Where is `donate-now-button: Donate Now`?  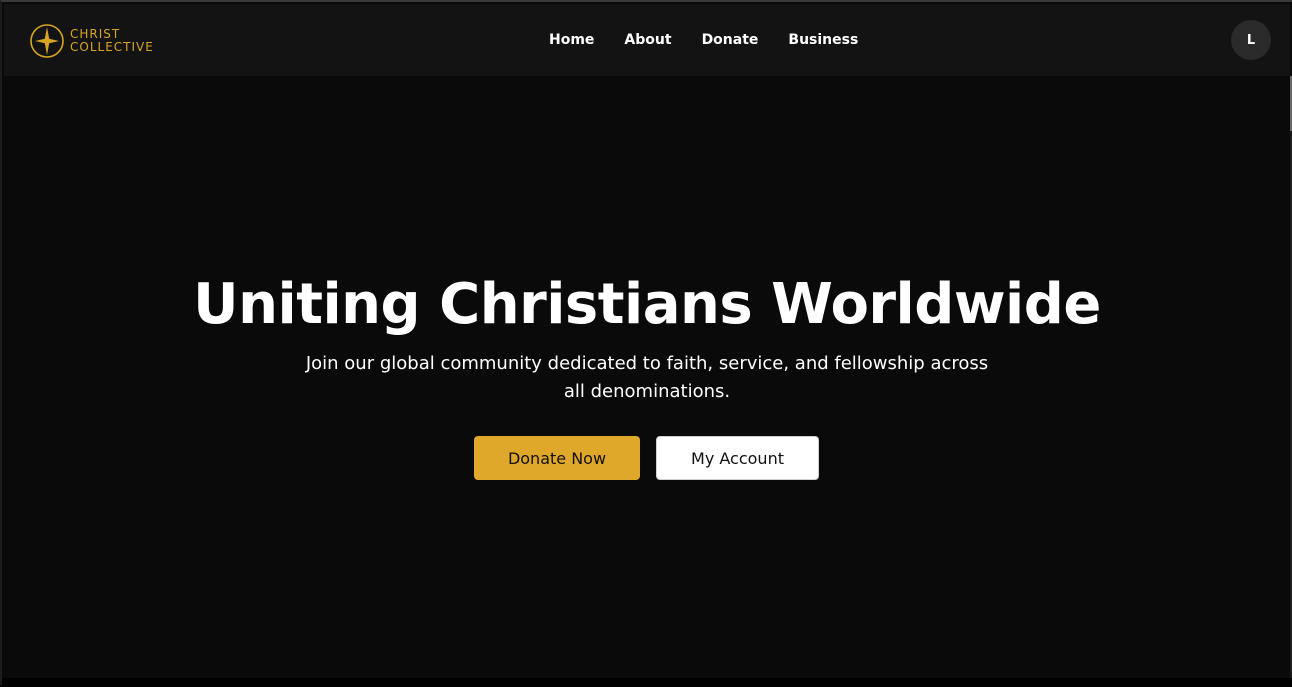
donate-now-button: Donate Now is located at coordinates (557, 458).